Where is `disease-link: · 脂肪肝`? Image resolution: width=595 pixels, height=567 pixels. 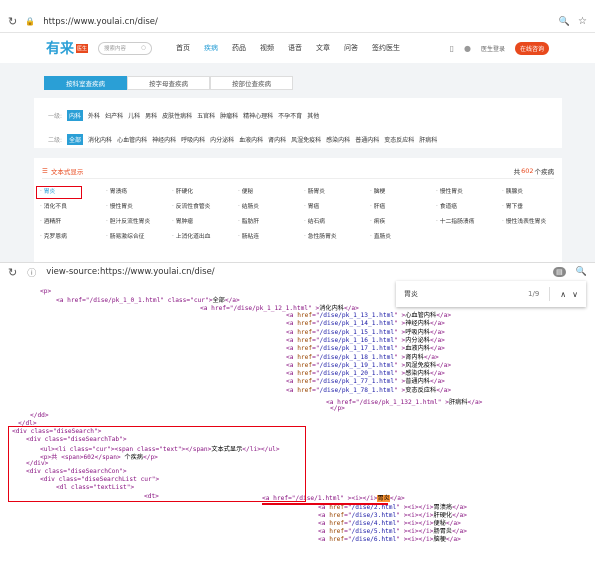
disease-link: · 脂肪肝 is located at coordinates (248, 220).